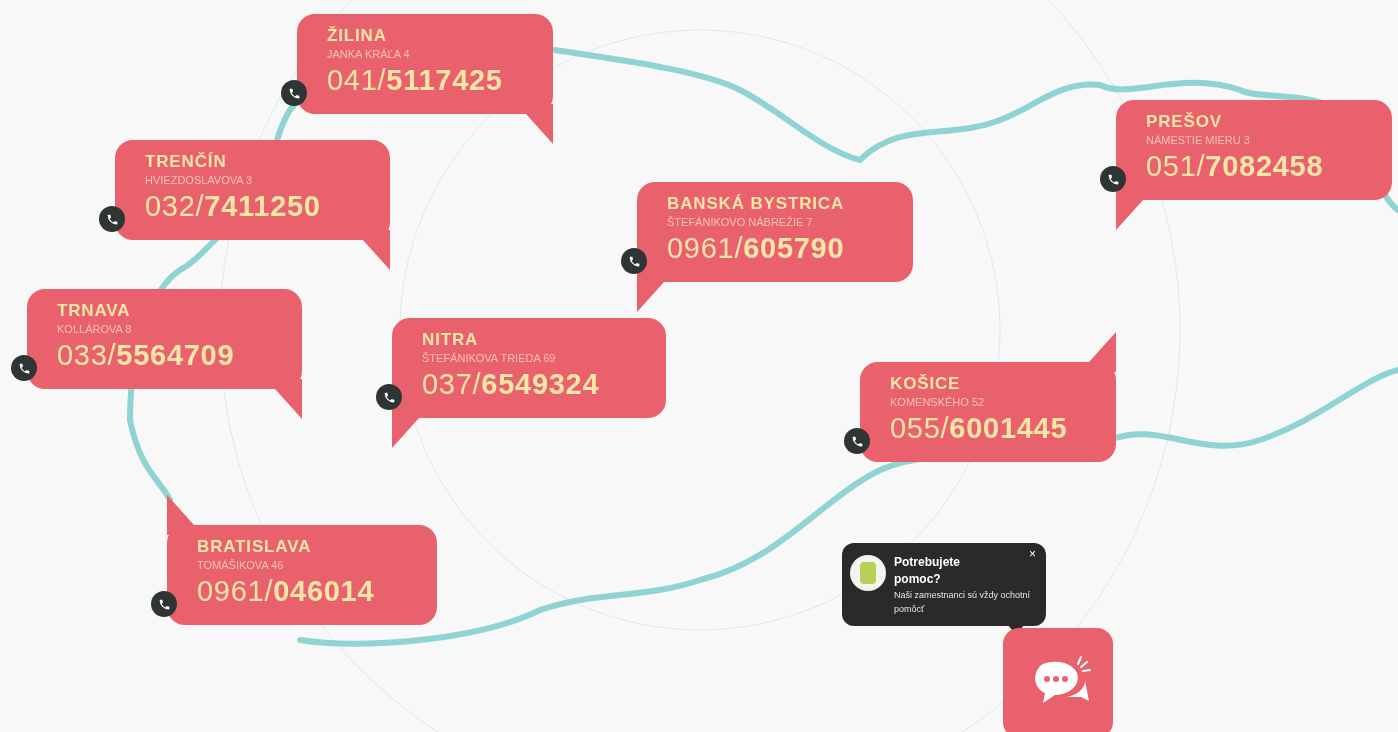 This screenshot has height=732, width=1398. I want to click on address-text: HVIEZDOSLAVOVA 3, so click(199, 180).